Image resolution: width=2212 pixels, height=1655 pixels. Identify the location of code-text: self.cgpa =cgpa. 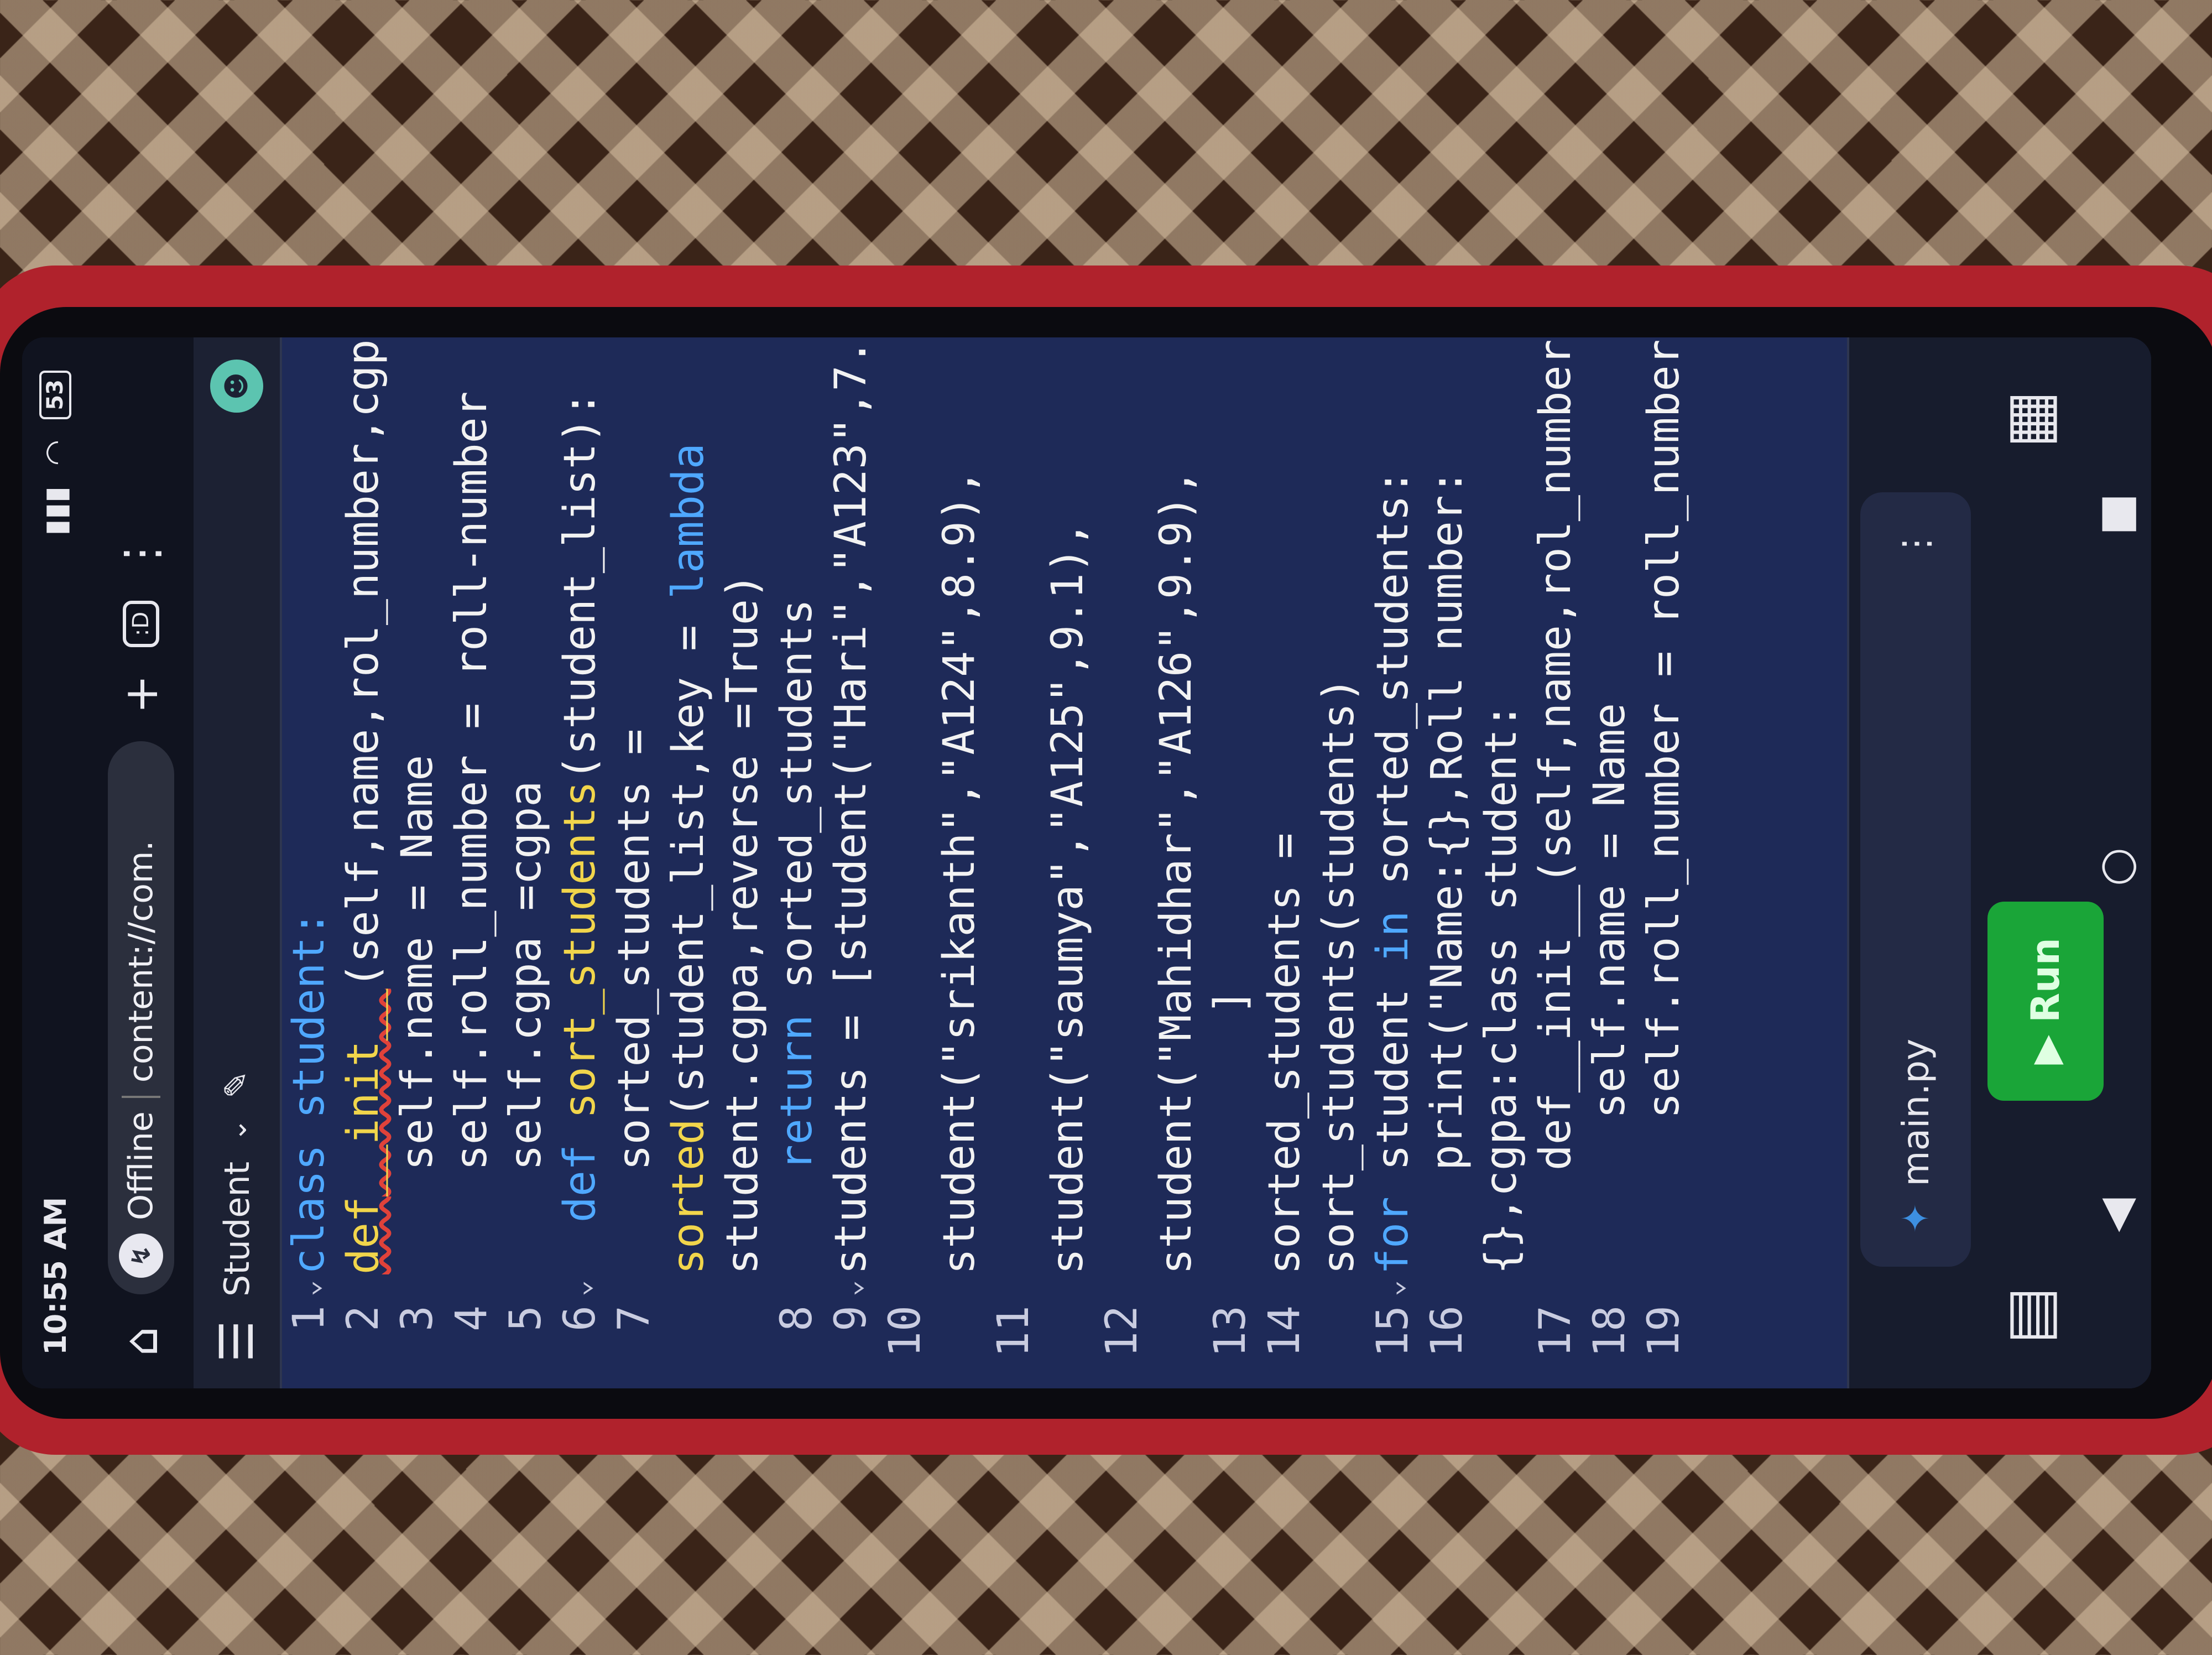
(526, 805).